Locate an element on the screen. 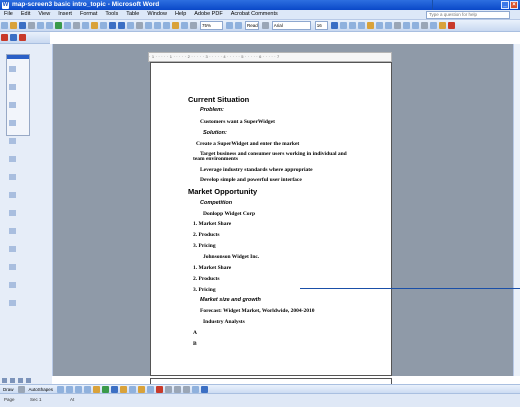 Image resolution: width=520 pixels, height=407 pixels. bullets-icon is located at coordinates (415, 25).